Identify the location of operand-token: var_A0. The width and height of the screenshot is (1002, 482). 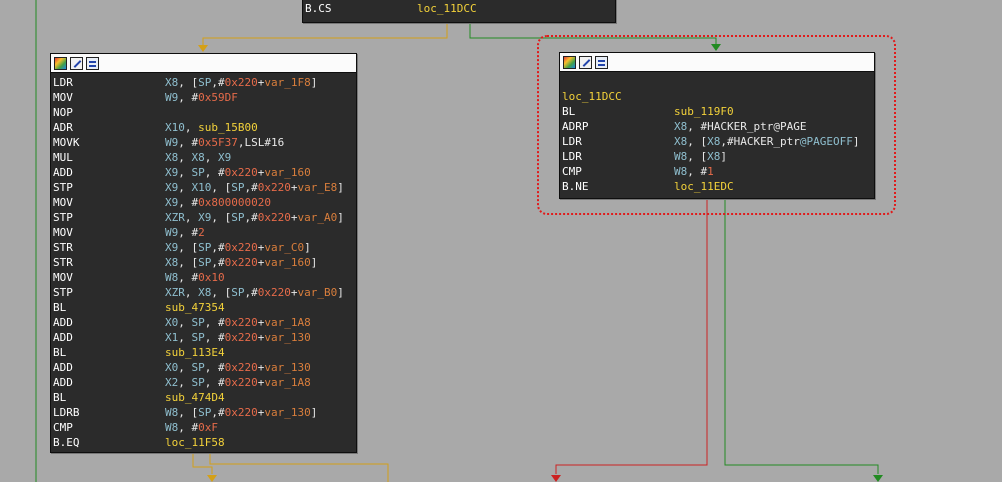
(317, 217).